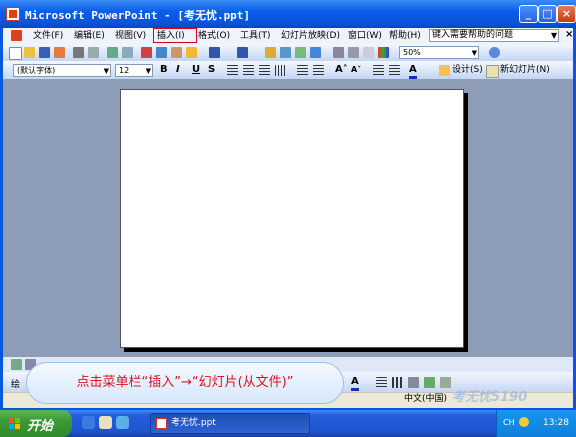 The image size is (576, 437). Describe the element at coordinates (146, 52) in the screenshot. I see `cut-icon` at that location.